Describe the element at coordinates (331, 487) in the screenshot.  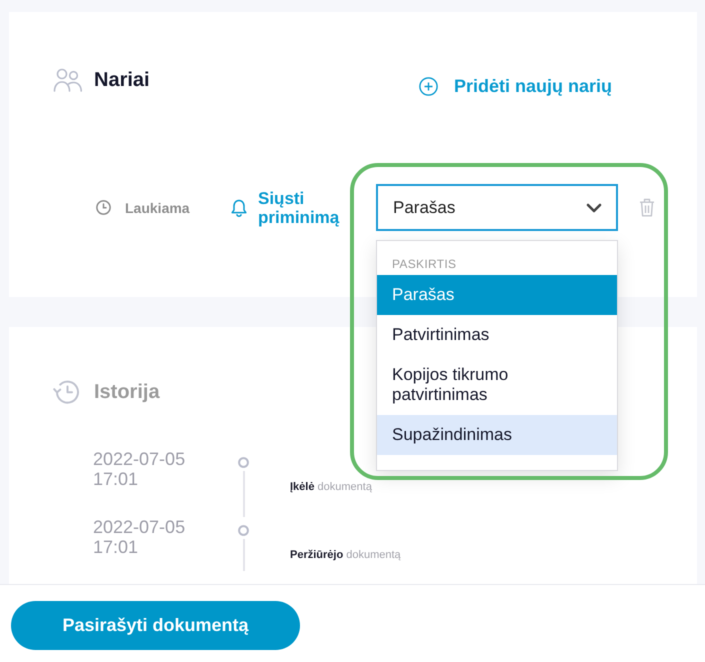
I see `event-text: Įkėlė dokumentą` at that location.